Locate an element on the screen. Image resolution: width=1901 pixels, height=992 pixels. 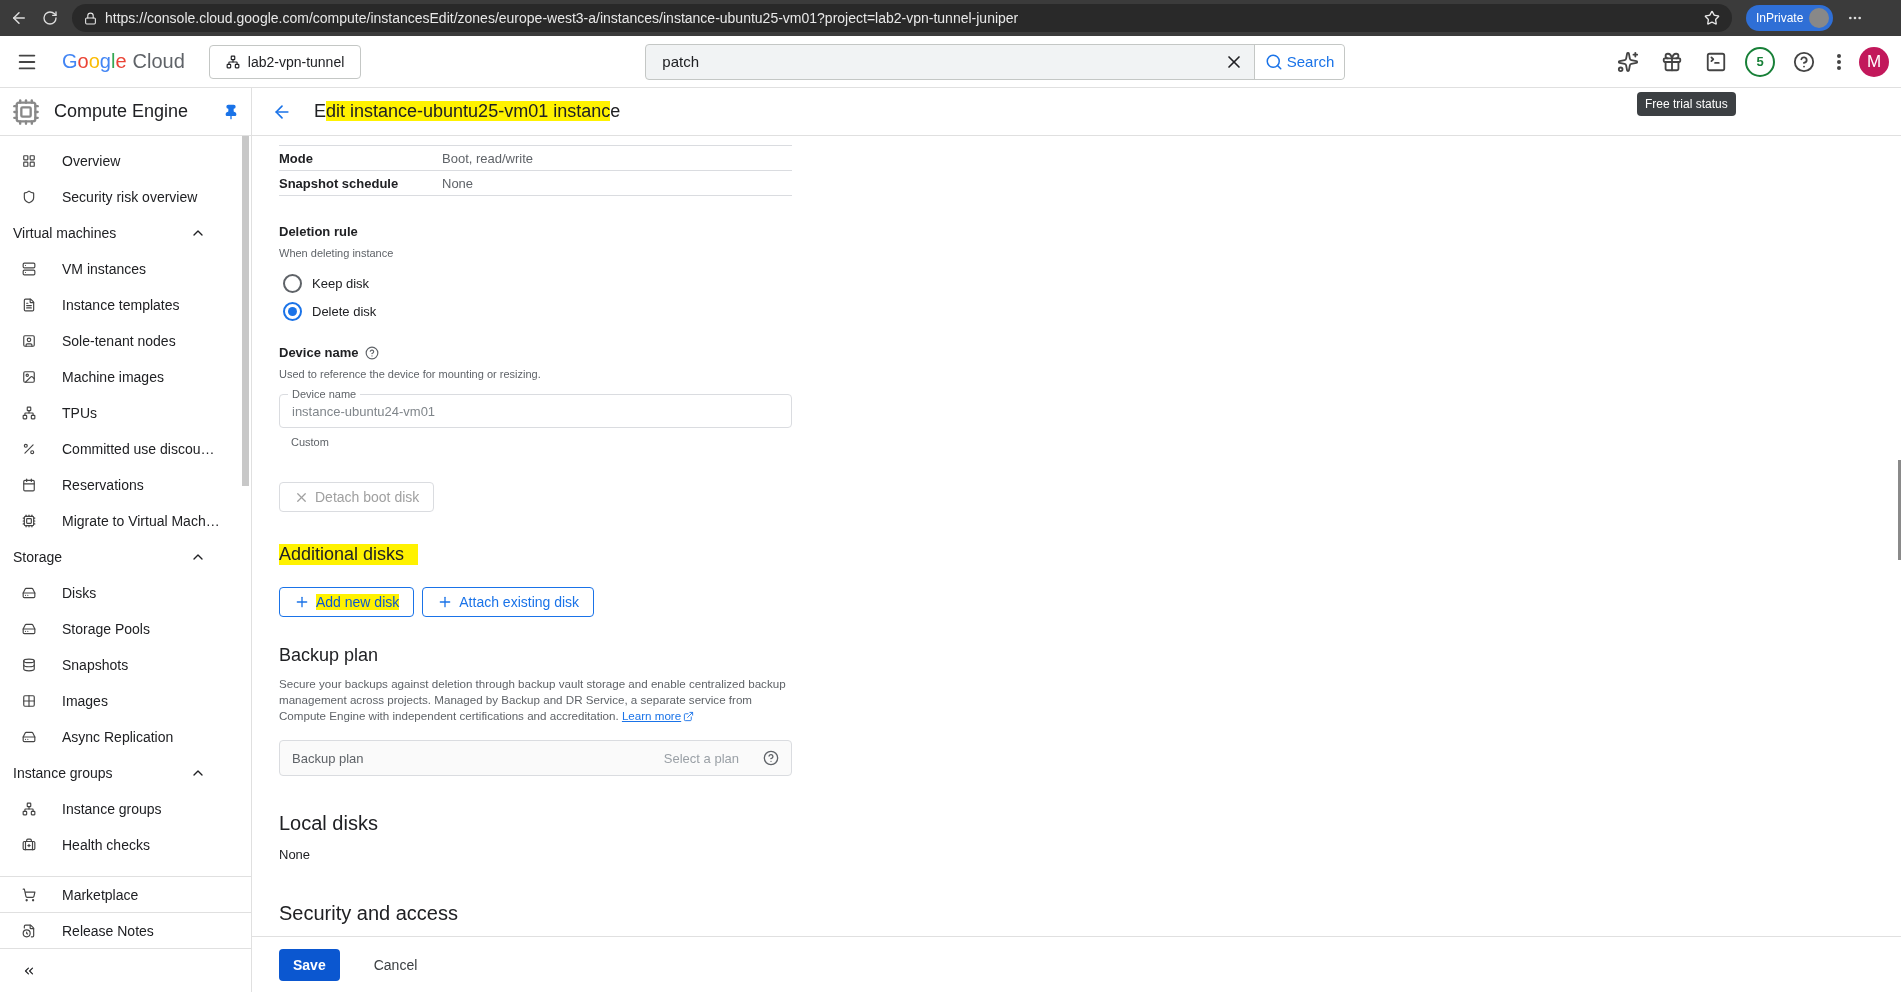
percent-icon is located at coordinates (29, 449).